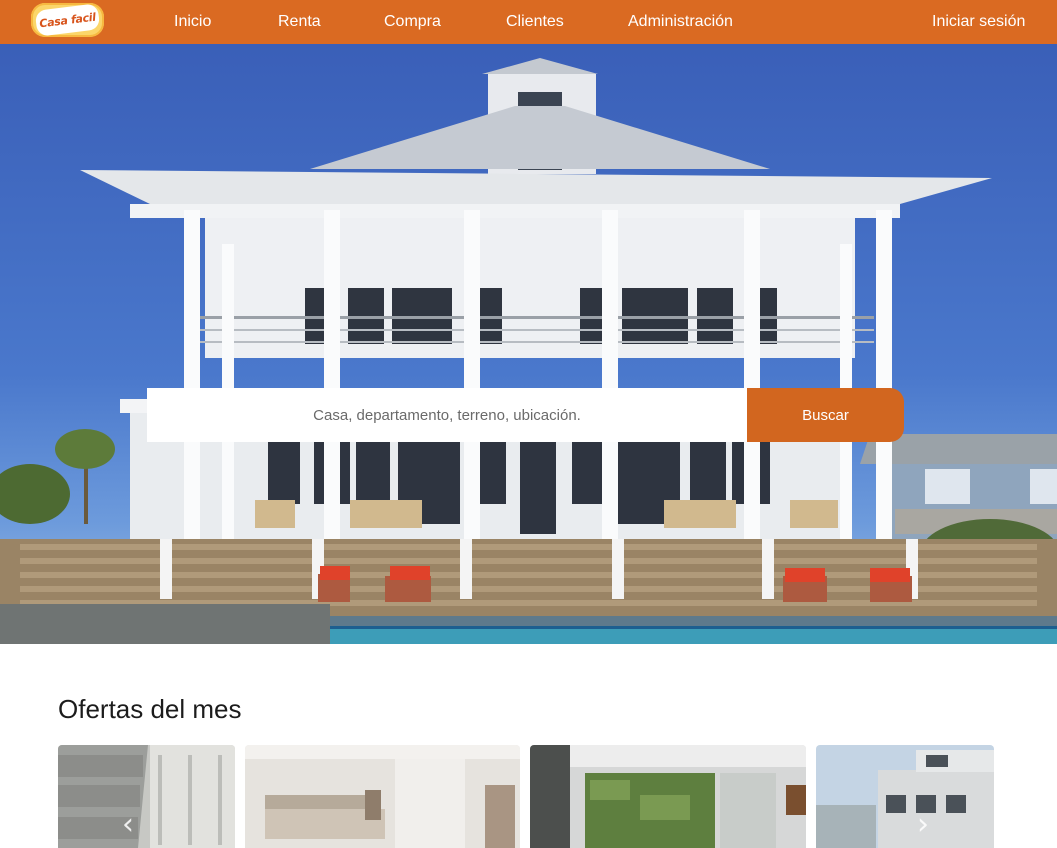 Image resolution: width=1057 pixels, height=848 pixels. What do you see at coordinates (923, 825) in the screenshot?
I see `chevron-right-icon: ›` at bounding box center [923, 825].